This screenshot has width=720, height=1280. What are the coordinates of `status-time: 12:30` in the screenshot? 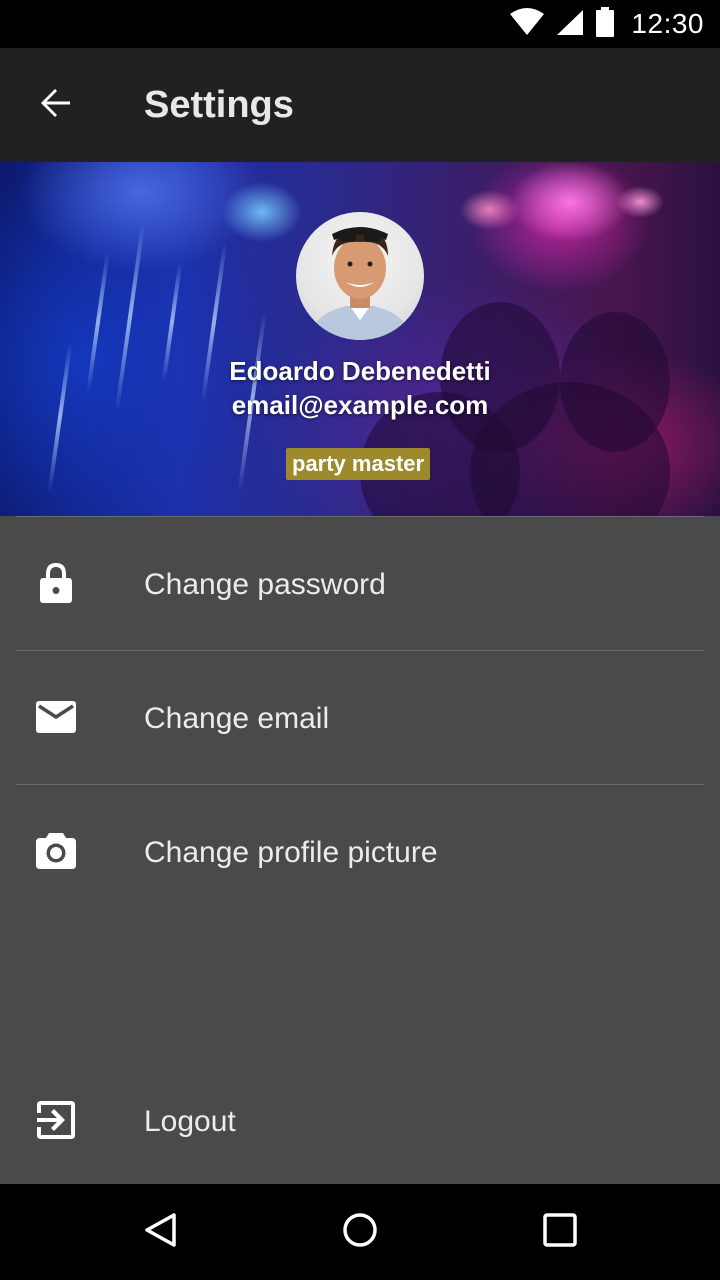 It's located at (667, 23).